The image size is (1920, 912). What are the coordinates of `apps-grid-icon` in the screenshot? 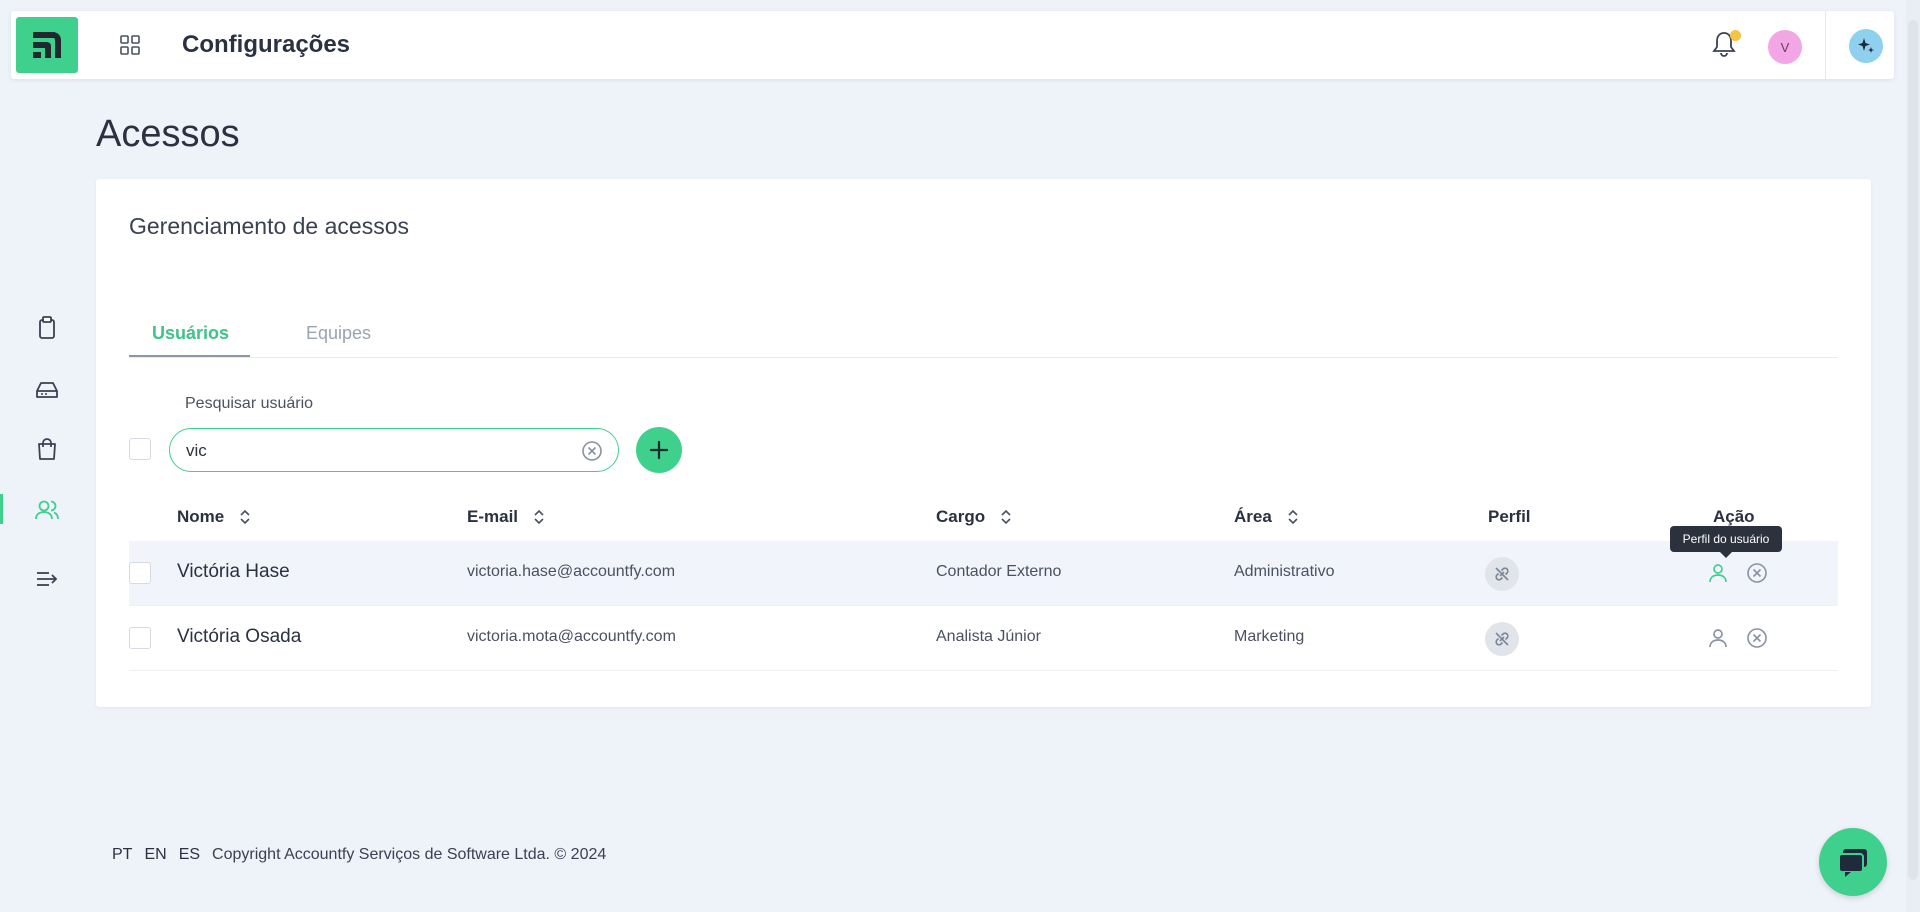 It's located at (130, 45).